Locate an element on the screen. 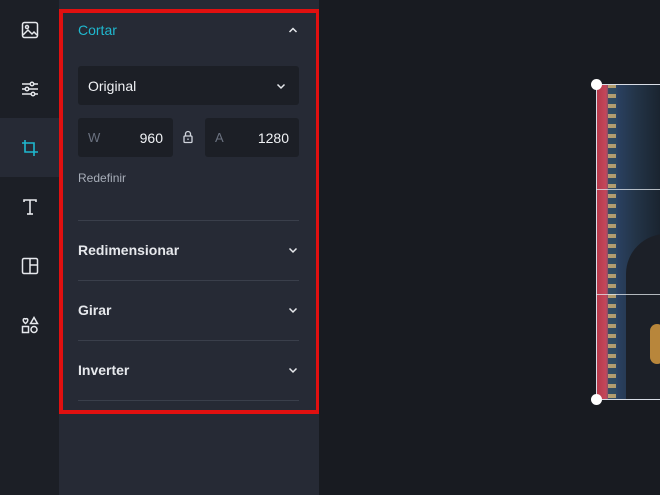 The height and width of the screenshot is (495, 660). rail-elements-button is located at coordinates (29, 324).